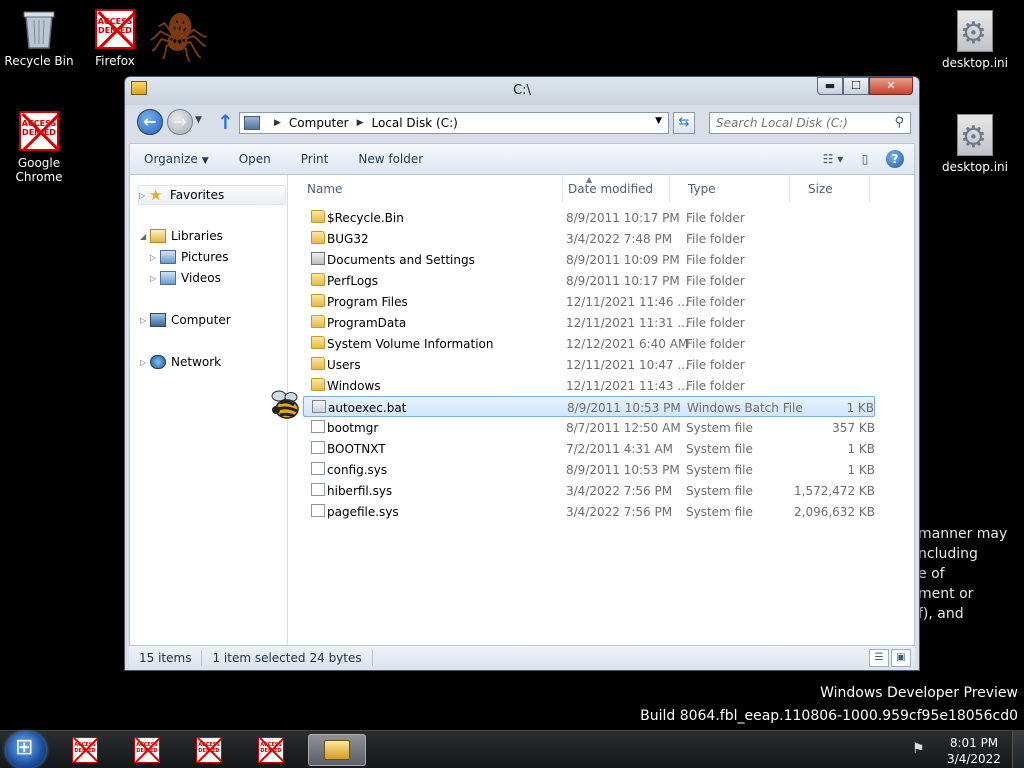  I want to click on action-center-flag-icon: ⚑, so click(918, 749).